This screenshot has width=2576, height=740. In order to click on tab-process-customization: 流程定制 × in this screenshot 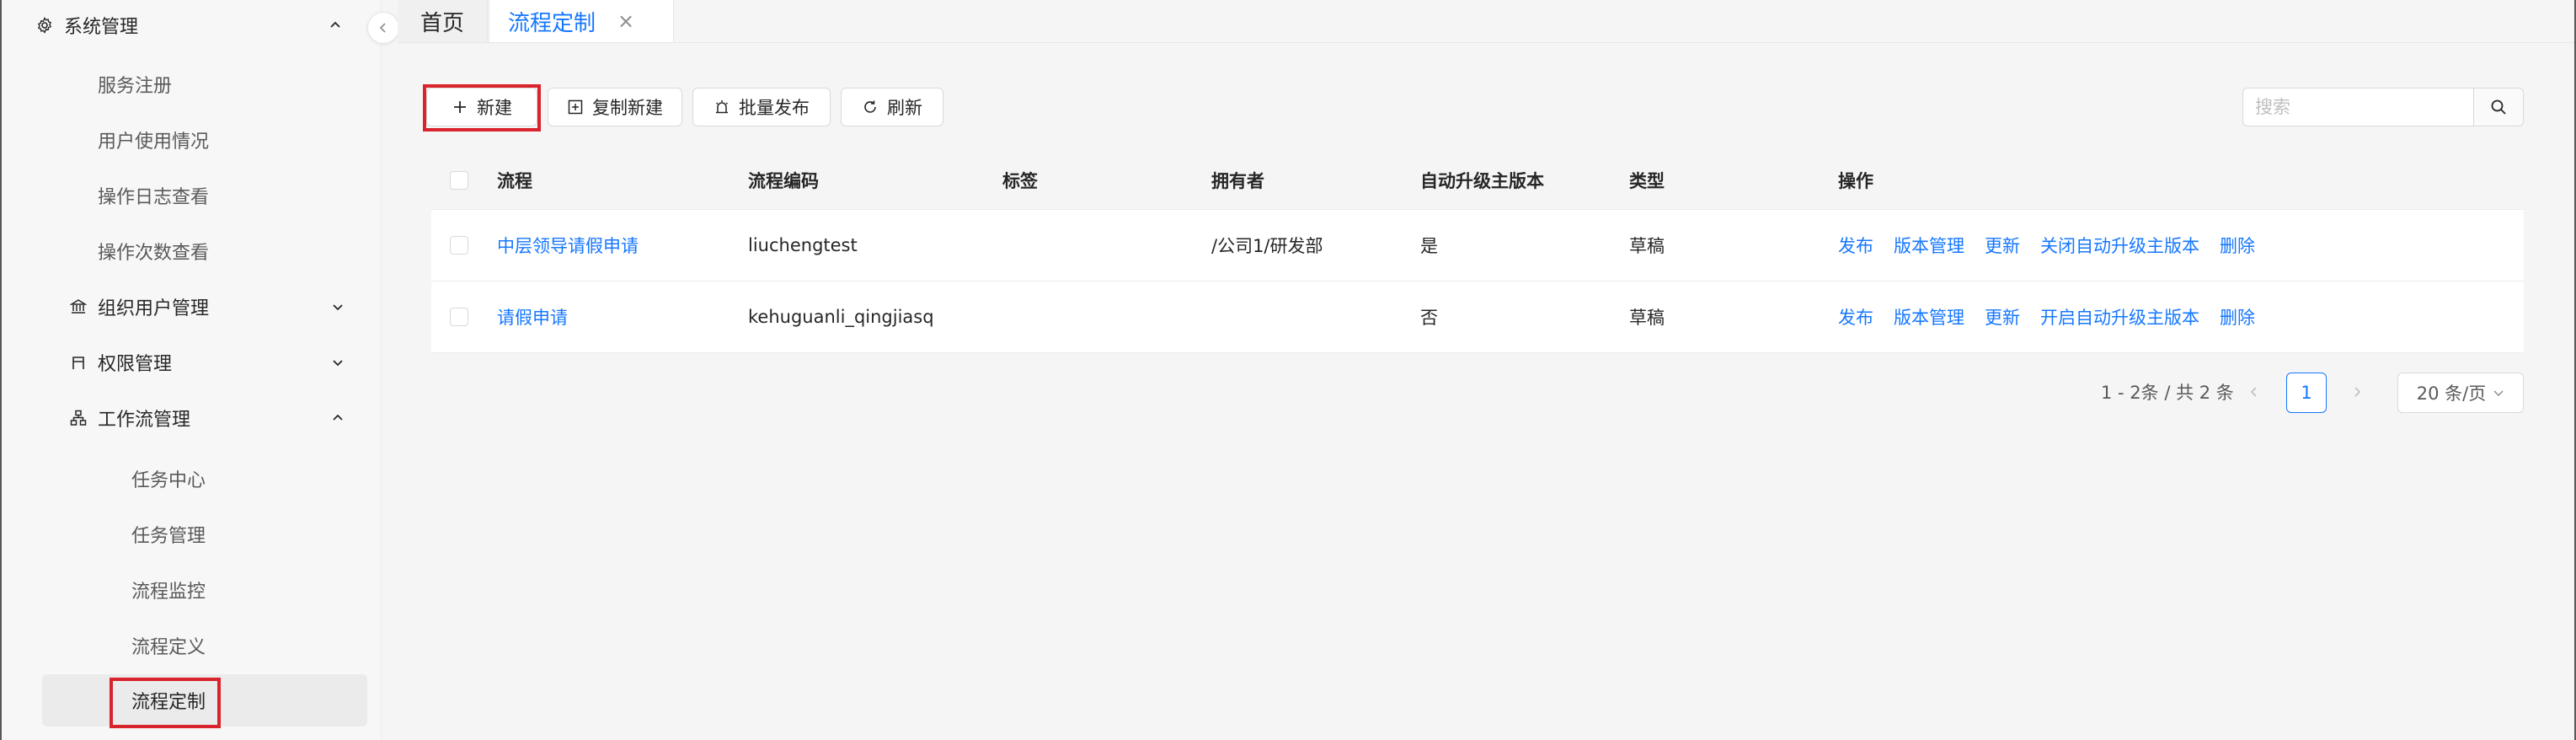, I will do `click(581, 21)`.